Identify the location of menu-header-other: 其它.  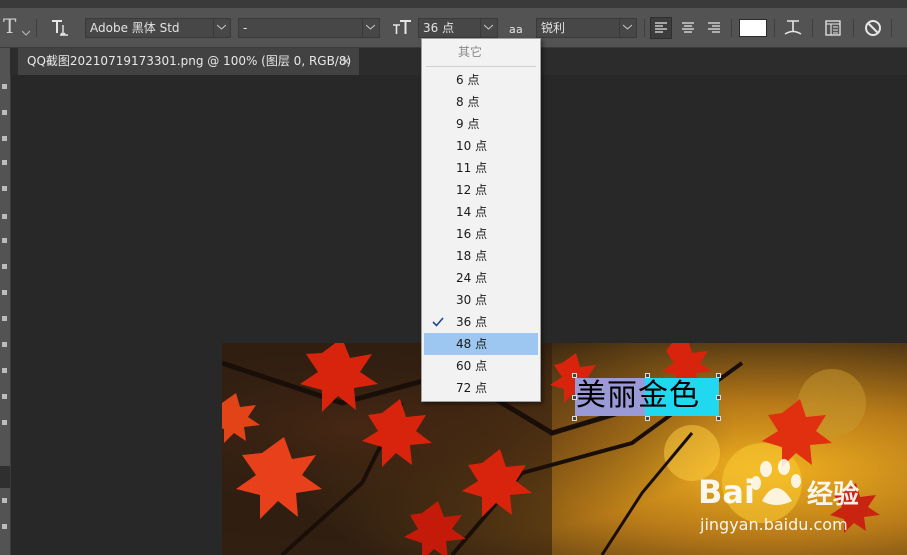
(470, 52).